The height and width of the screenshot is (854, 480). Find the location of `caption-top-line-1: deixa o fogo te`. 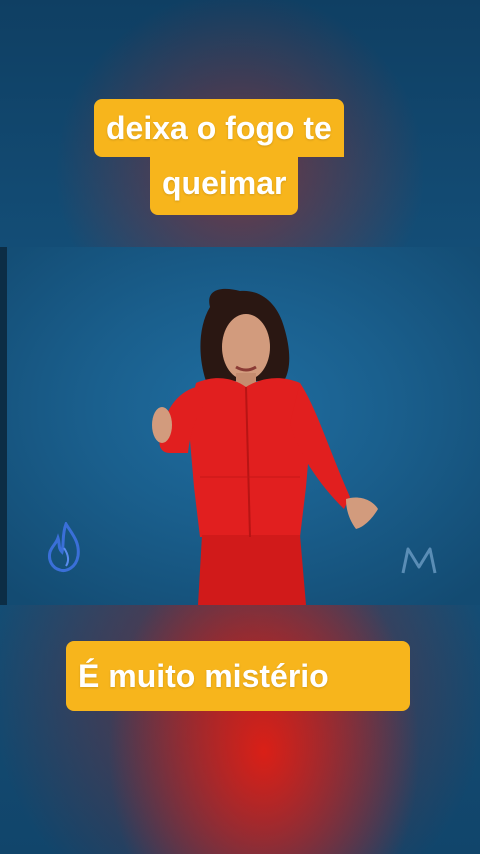

caption-top-line-1: deixa o fogo te is located at coordinates (219, 128).